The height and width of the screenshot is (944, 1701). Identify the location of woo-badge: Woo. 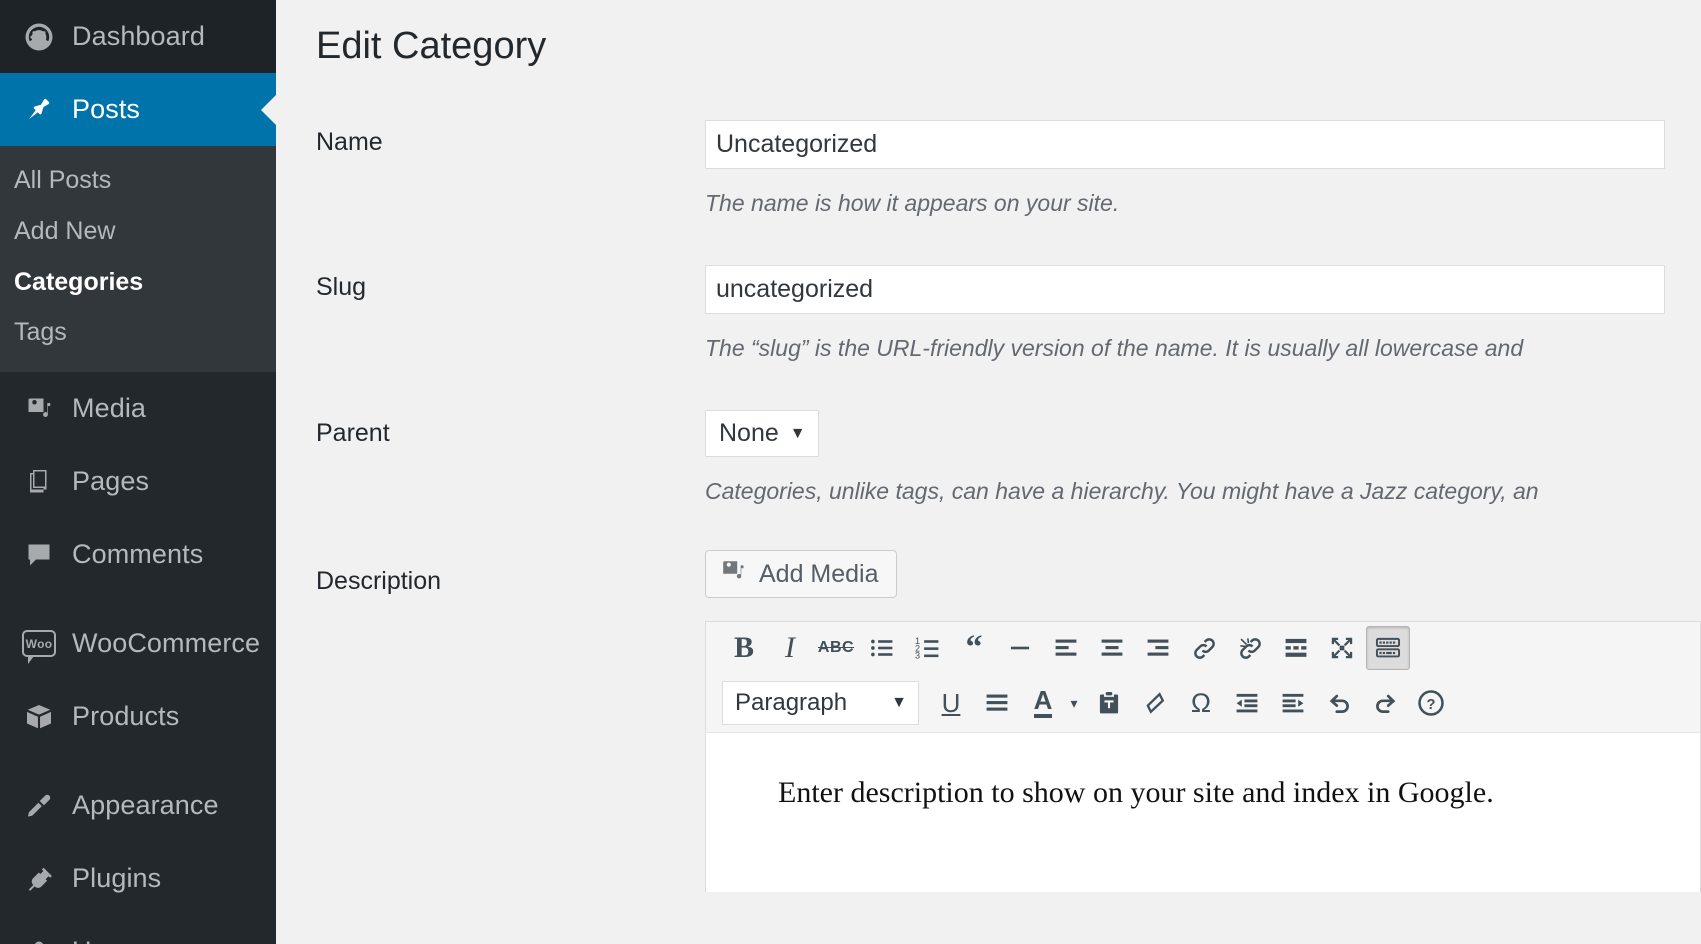
(39, 647).